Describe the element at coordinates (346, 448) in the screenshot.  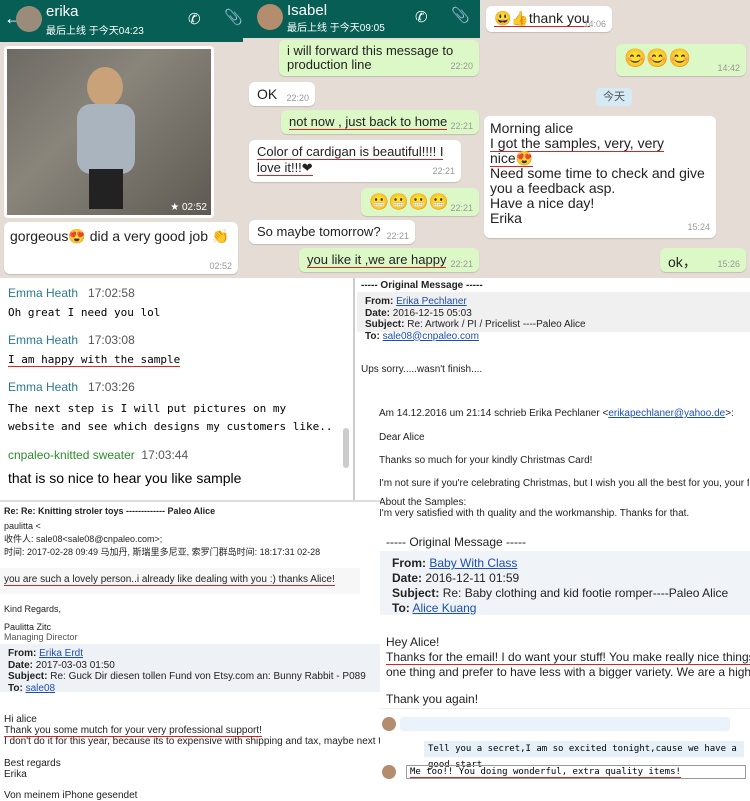
I see `scrollbar` at that location.